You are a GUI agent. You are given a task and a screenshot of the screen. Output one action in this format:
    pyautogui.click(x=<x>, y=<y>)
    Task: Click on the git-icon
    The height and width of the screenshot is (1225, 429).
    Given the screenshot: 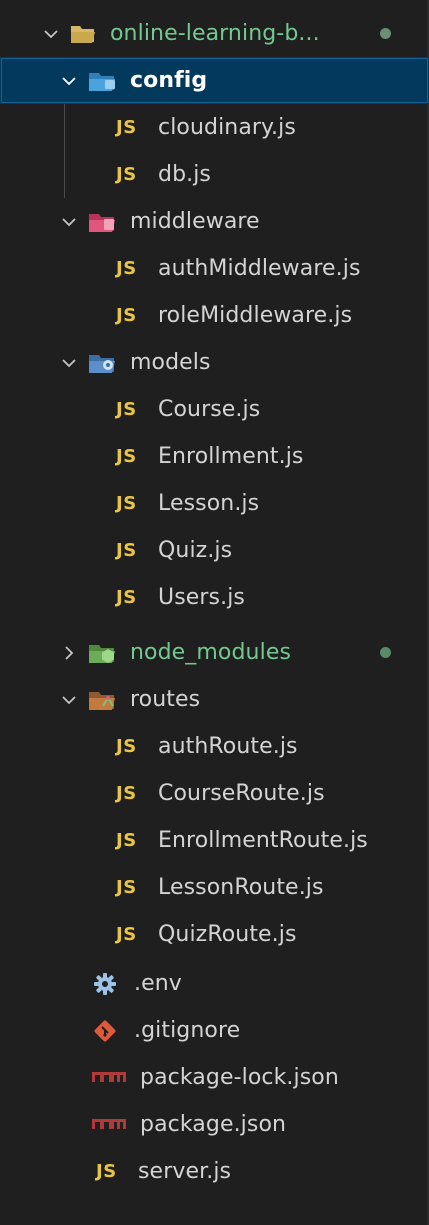 What is the action you would take?
    pyautogui.click(x=105, y=1031)
    